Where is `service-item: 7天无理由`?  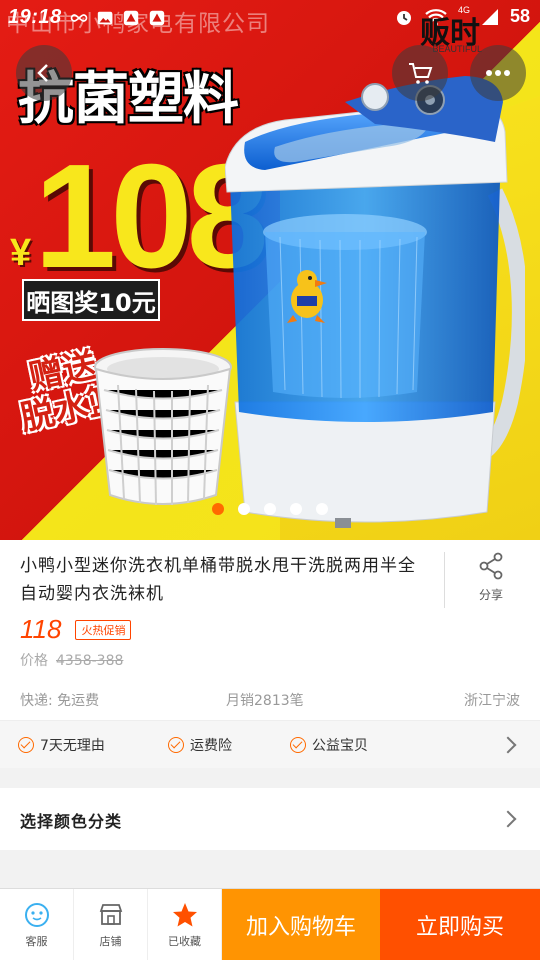 service-item: 7天无理由 is located at coordinates (61, 745).